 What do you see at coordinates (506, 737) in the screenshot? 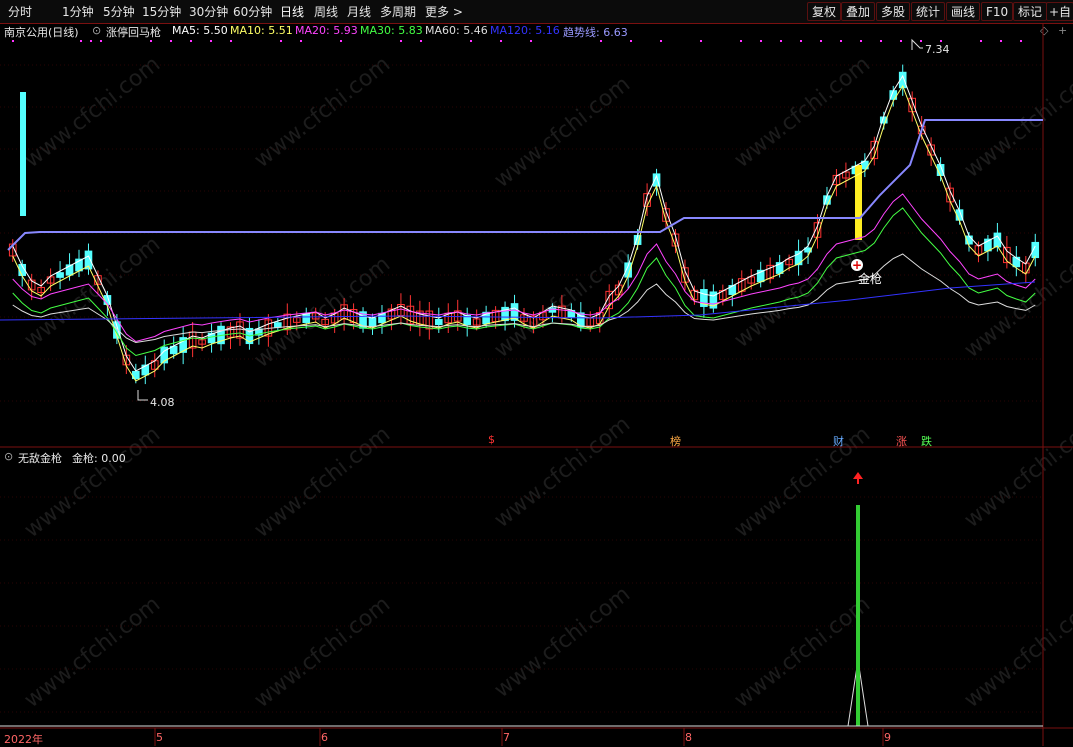
I see `x-axis-label-jul: 7` at bounding box center [506, 737].